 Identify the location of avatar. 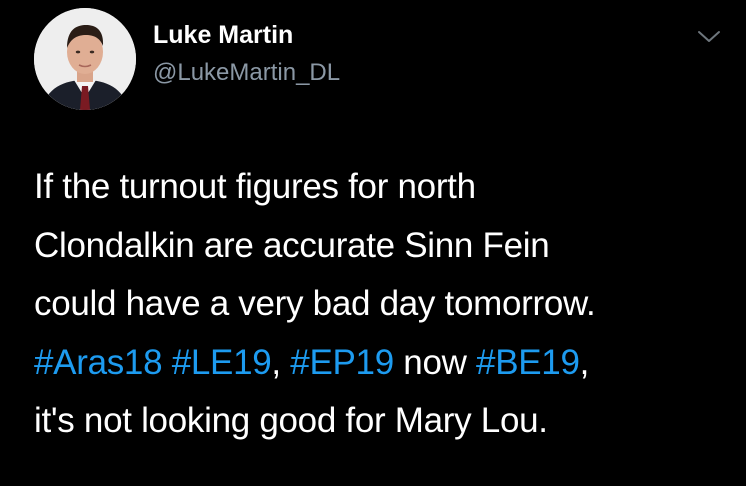
(85, 59).